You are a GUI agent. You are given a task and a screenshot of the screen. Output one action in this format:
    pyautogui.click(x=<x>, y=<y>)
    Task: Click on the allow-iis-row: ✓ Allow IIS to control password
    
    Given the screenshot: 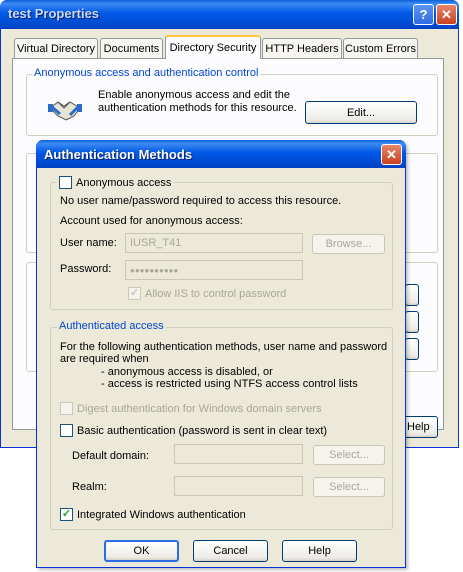 What is the action you would take?
    pyautogui.click(x=207, y=293)
    